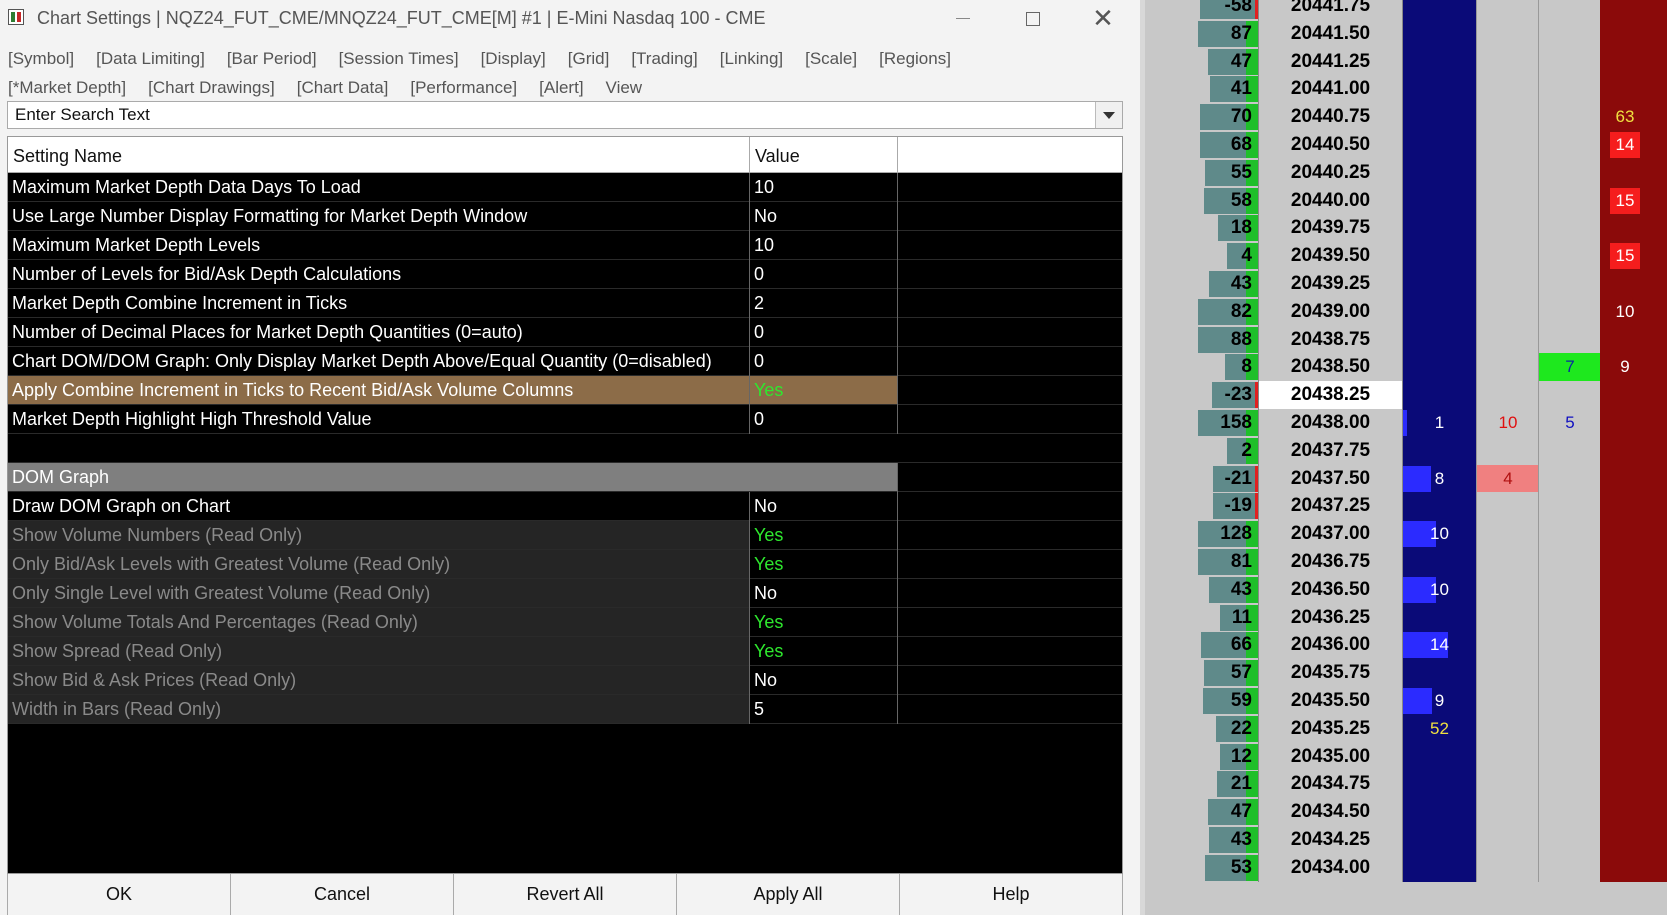 Image resolution: width=1667 pixels, height=915 pixels. Describe the element at coordinates (1633, 145) in the screenshot. I see `ask-cell: 14` at that location.